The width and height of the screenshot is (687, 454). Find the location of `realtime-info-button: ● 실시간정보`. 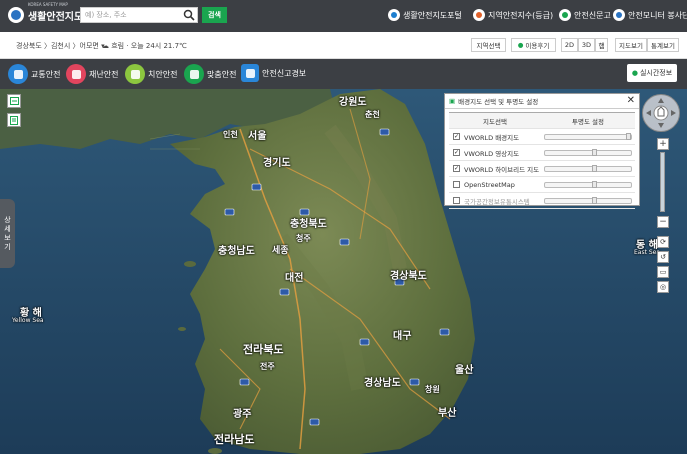

realtime-info-button: ● 실시간정보 is located at coordinates (652, 73).